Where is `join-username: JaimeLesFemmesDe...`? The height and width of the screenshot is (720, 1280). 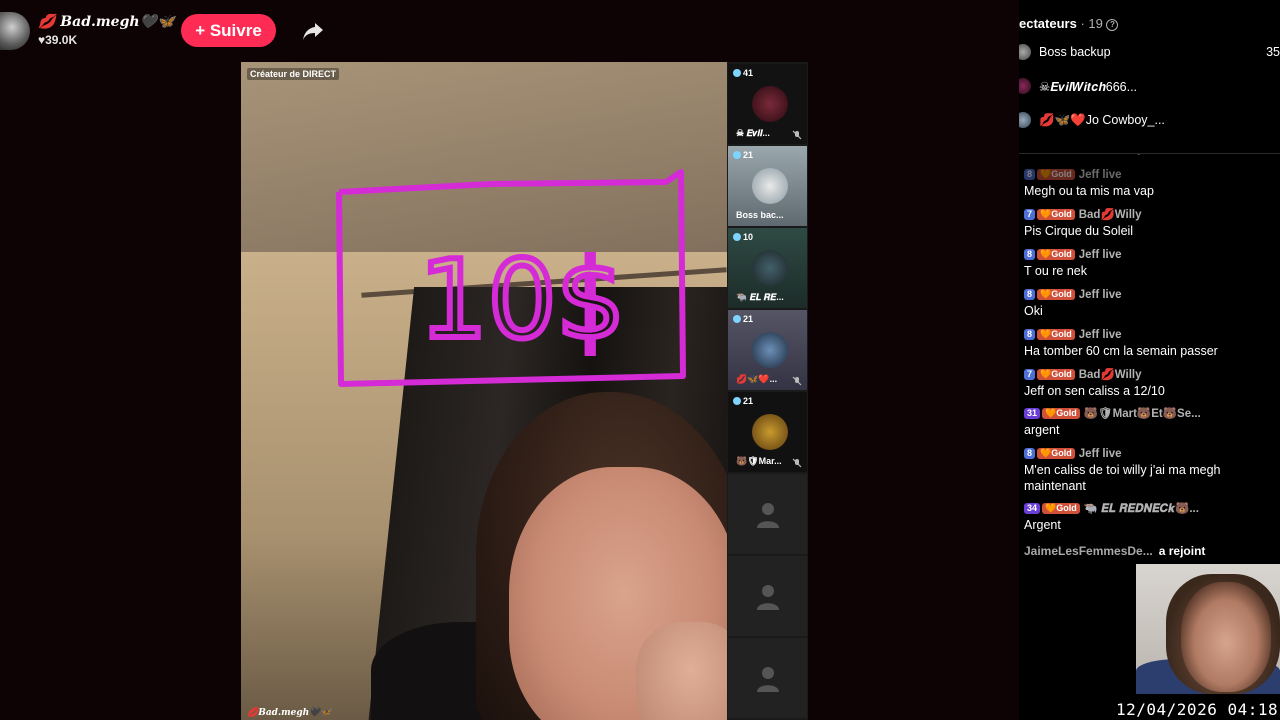
join-username: JaimeLesFemmesDe... is located at coordinates (1088, 551).